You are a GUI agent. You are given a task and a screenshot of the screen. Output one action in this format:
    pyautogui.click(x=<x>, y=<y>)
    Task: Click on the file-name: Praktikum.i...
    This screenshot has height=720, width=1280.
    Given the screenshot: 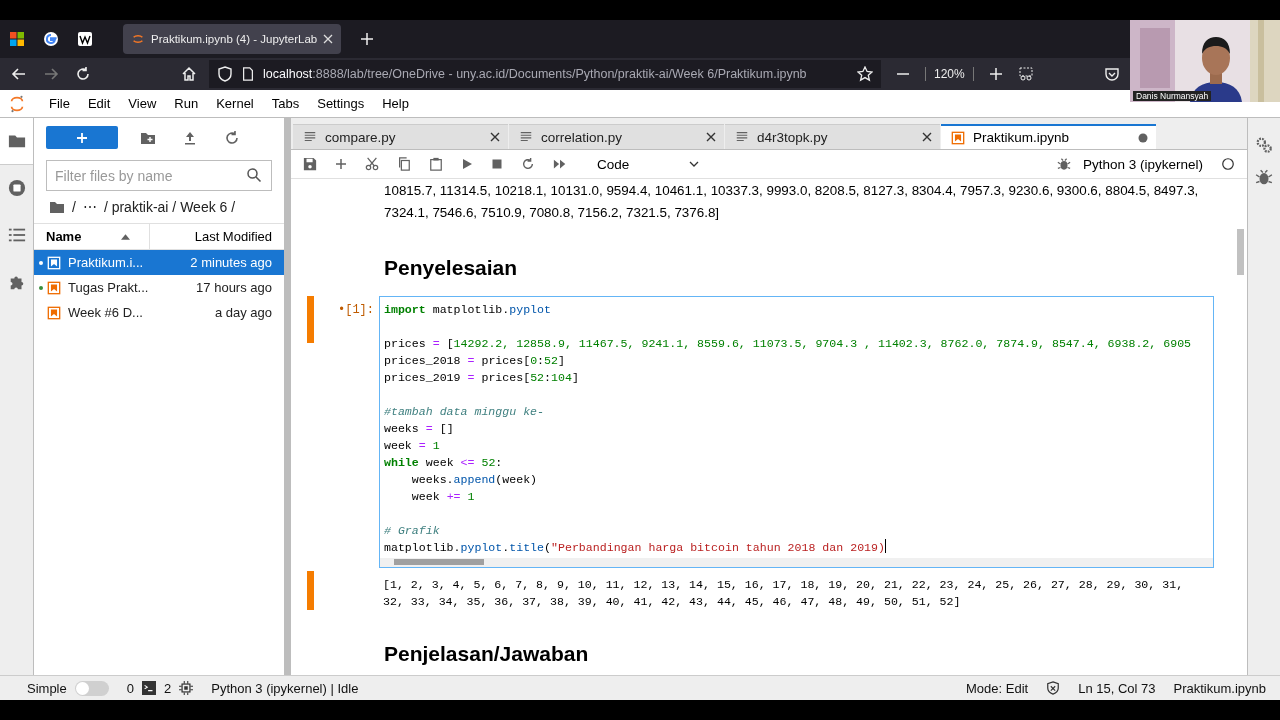 What is the action you would take?
    pyautogui.click(x=106, y=262)
    